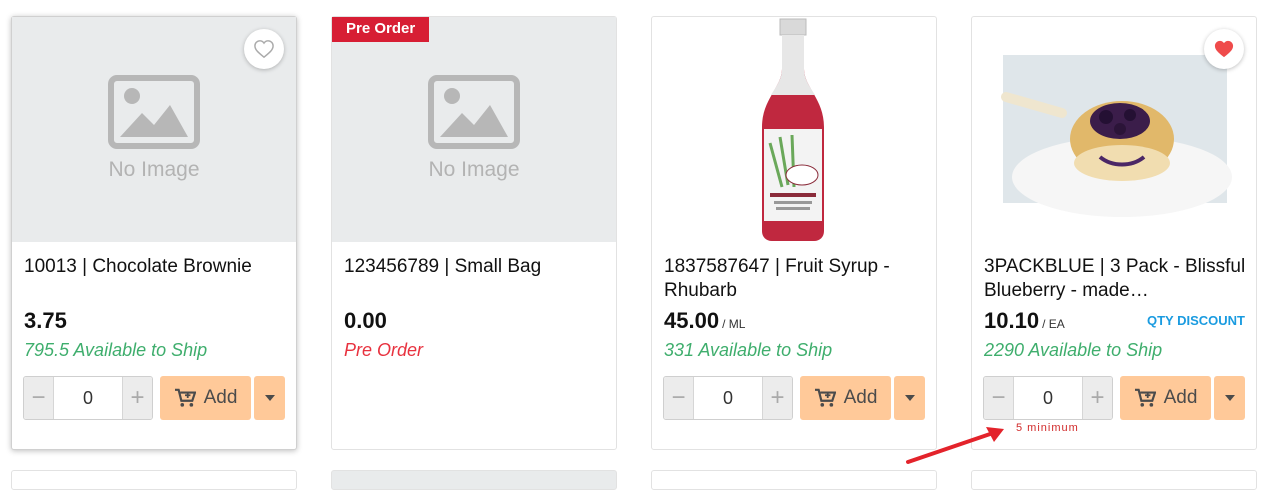 The image size is (1276, 490). What do you see at coordinates (705, 320) in the screenshot?
I see `product-price: 45.00/ ML` at bounding box center [705, 320].